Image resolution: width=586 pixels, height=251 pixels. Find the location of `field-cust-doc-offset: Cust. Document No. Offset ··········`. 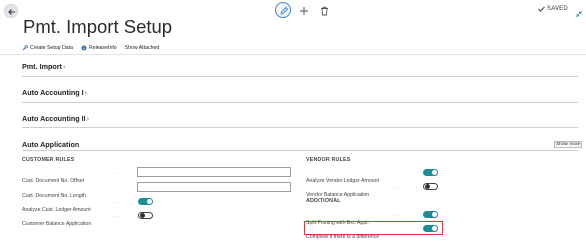

field-cust-doc-offset: Cust. Document No. Offset ·········· is located at coordinates (167, 175).